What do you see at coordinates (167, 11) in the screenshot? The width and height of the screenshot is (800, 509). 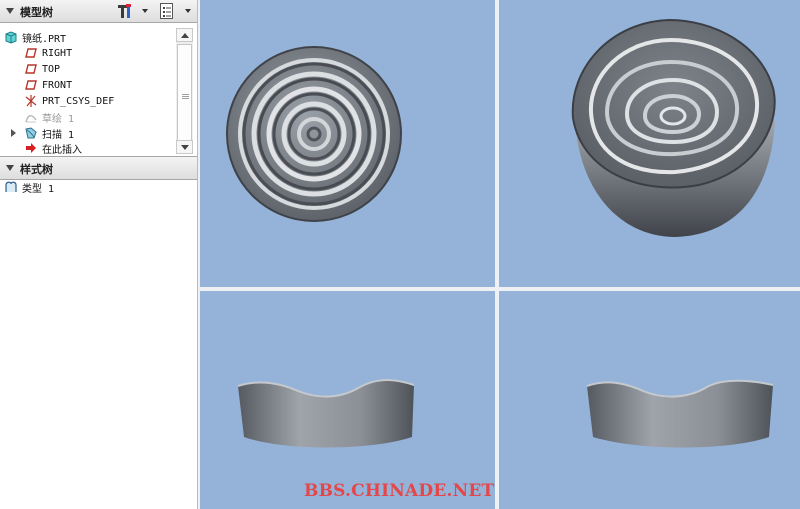 I see `show-settings-icon` at bounding box center [167, 11].